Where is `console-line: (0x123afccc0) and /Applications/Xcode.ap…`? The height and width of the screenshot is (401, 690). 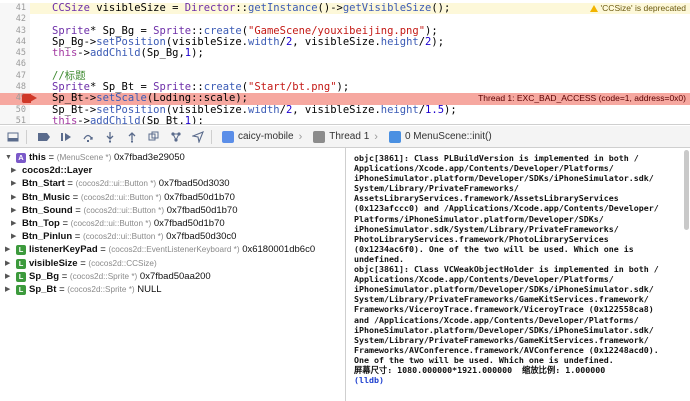
console-line: (0x123afccc0) and /Applications/Xcode.ap… is located at coordinates (506, 208).